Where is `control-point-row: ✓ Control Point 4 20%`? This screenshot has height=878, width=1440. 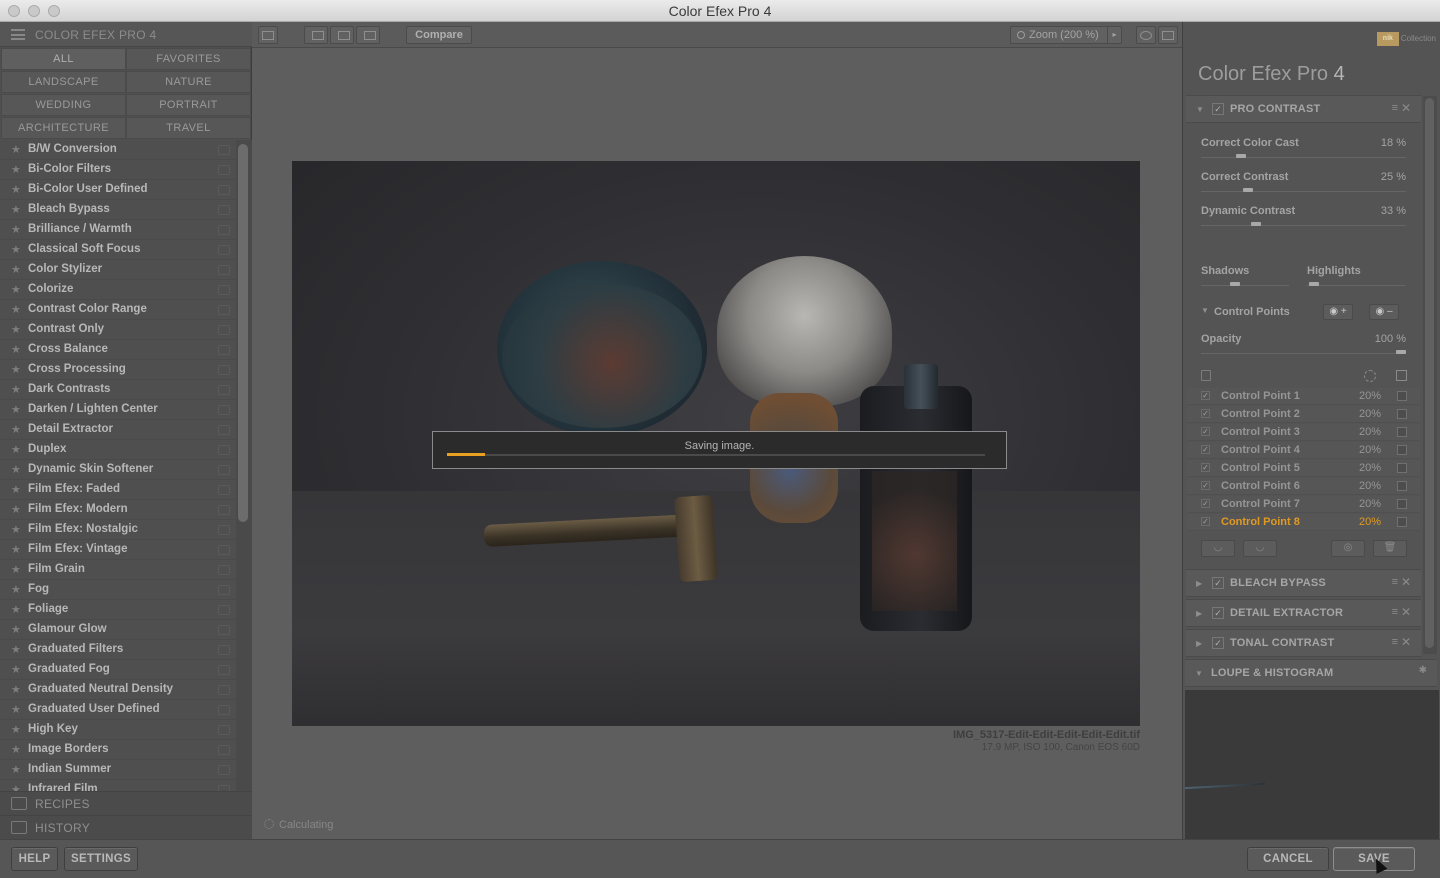 control-point-row: ✓ Control Point 4 20% is located at coordinates (1303, 450).